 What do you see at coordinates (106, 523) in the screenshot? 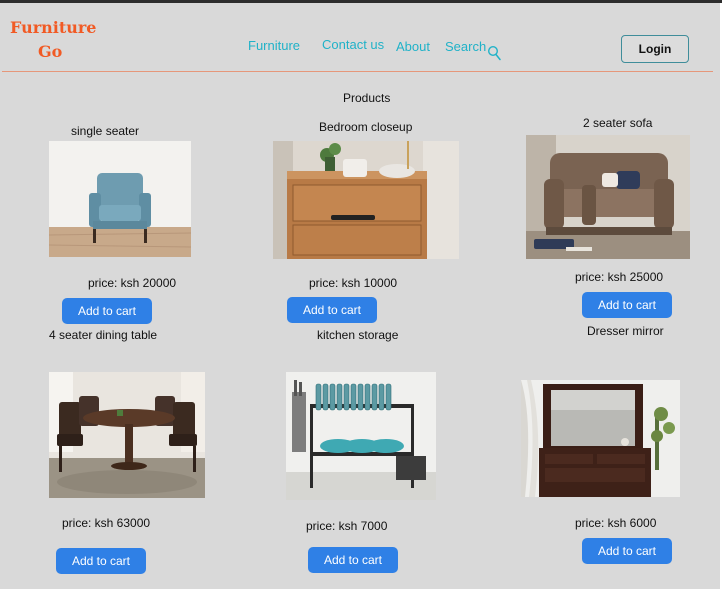
I see `product-price-dining-table: price: ksh 63000` at bounding box center [106, 523].